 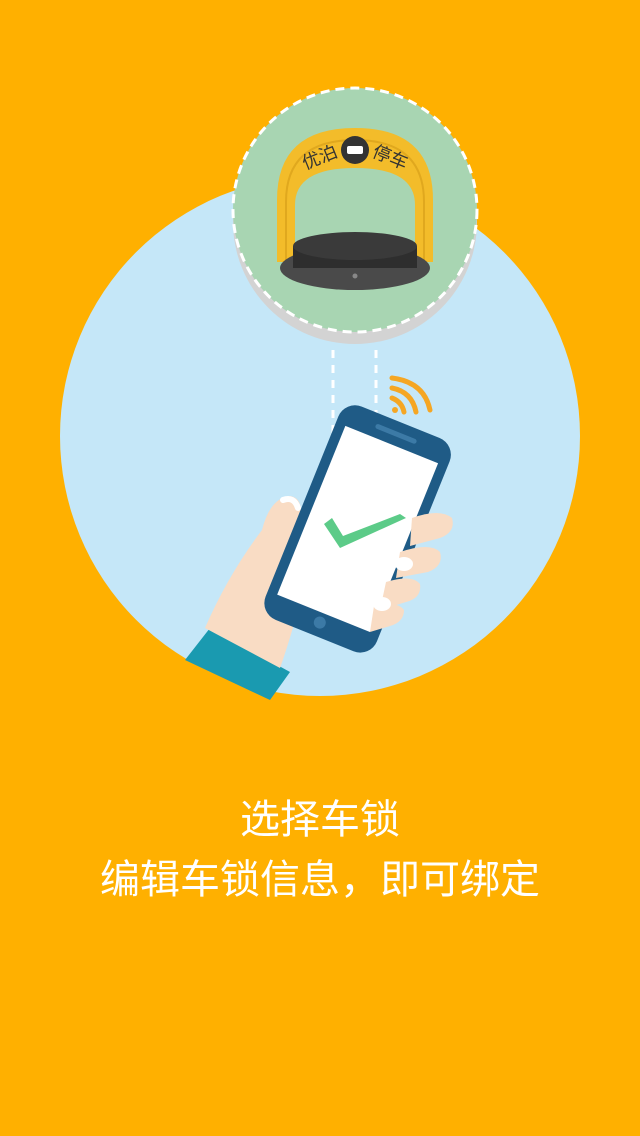 What do you see at coordinates (320, 820) in the screenshot?
I see `onboarding-title: 选择车锁` at bounding box center [320, 820].